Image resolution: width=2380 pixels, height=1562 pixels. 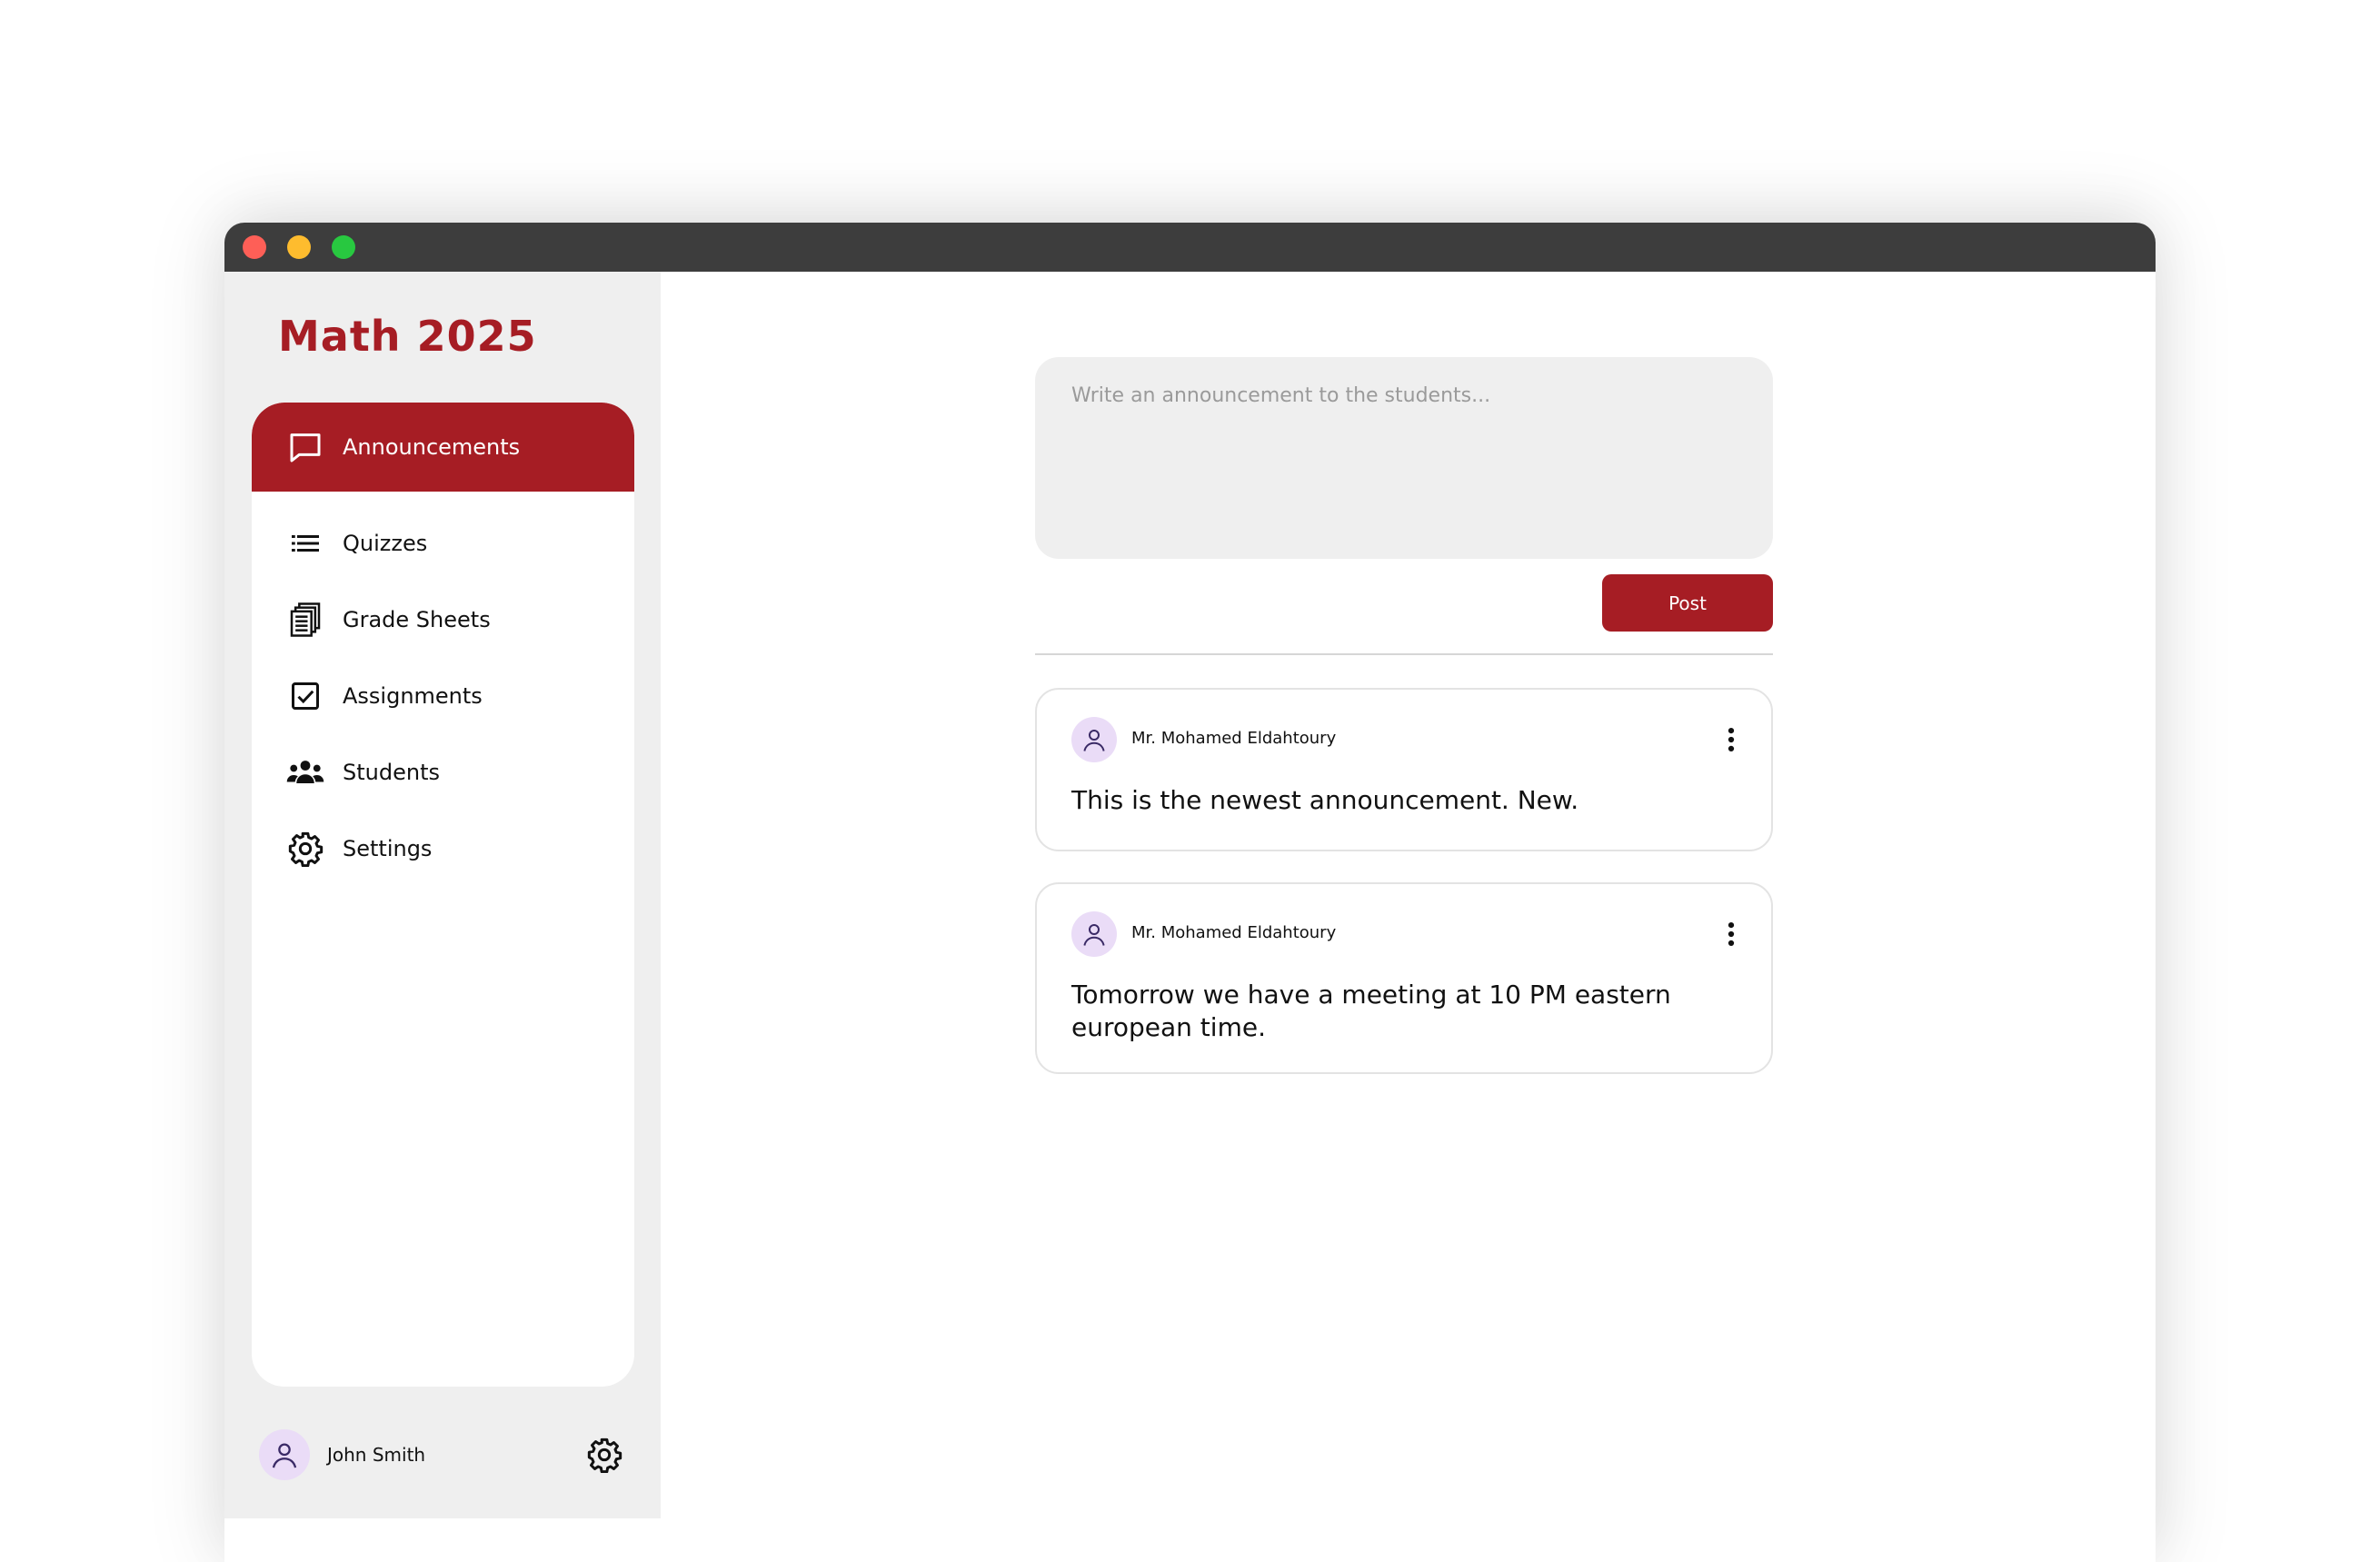 What do you see at coordinates (1404, 458) in the screenshot?
I see `announcement-input` at bounding box center [1404, 458].